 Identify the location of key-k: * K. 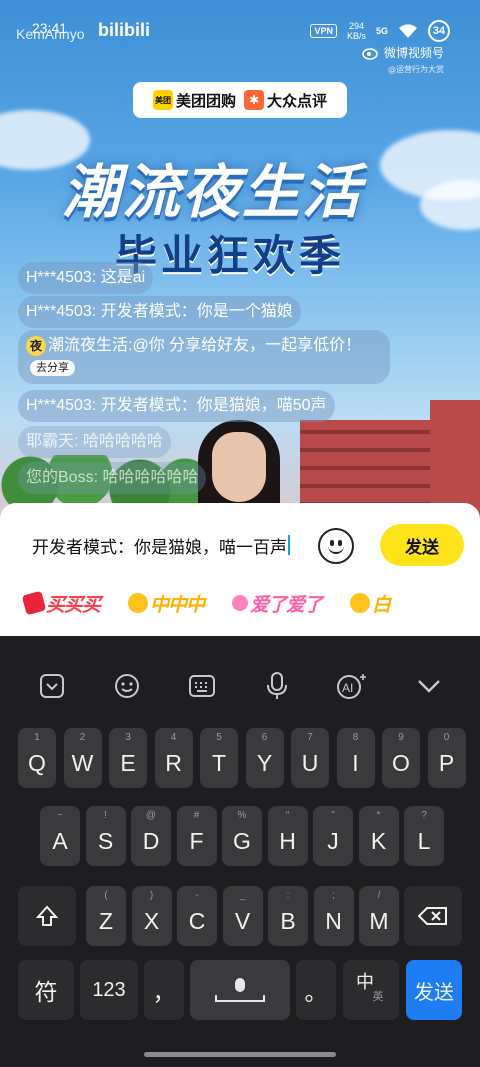
(378, 836).